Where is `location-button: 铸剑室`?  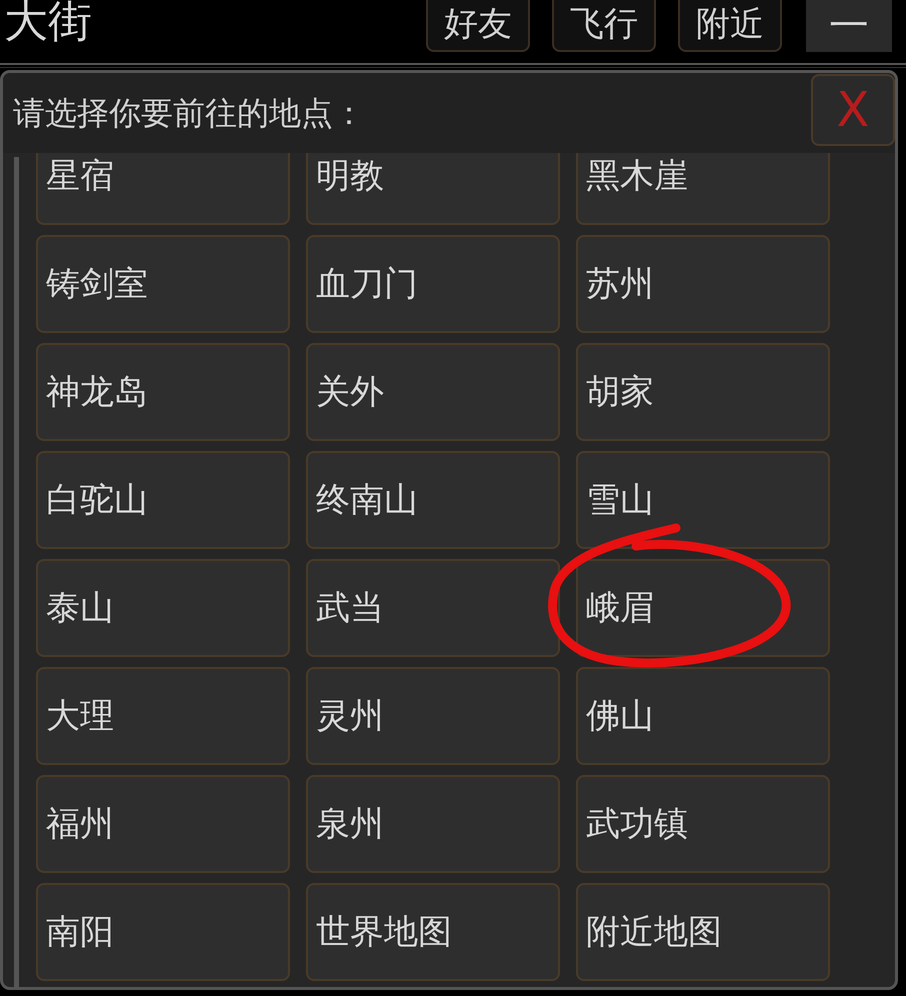
location-button: 铸剑室 is located at coordinates (163, 284).